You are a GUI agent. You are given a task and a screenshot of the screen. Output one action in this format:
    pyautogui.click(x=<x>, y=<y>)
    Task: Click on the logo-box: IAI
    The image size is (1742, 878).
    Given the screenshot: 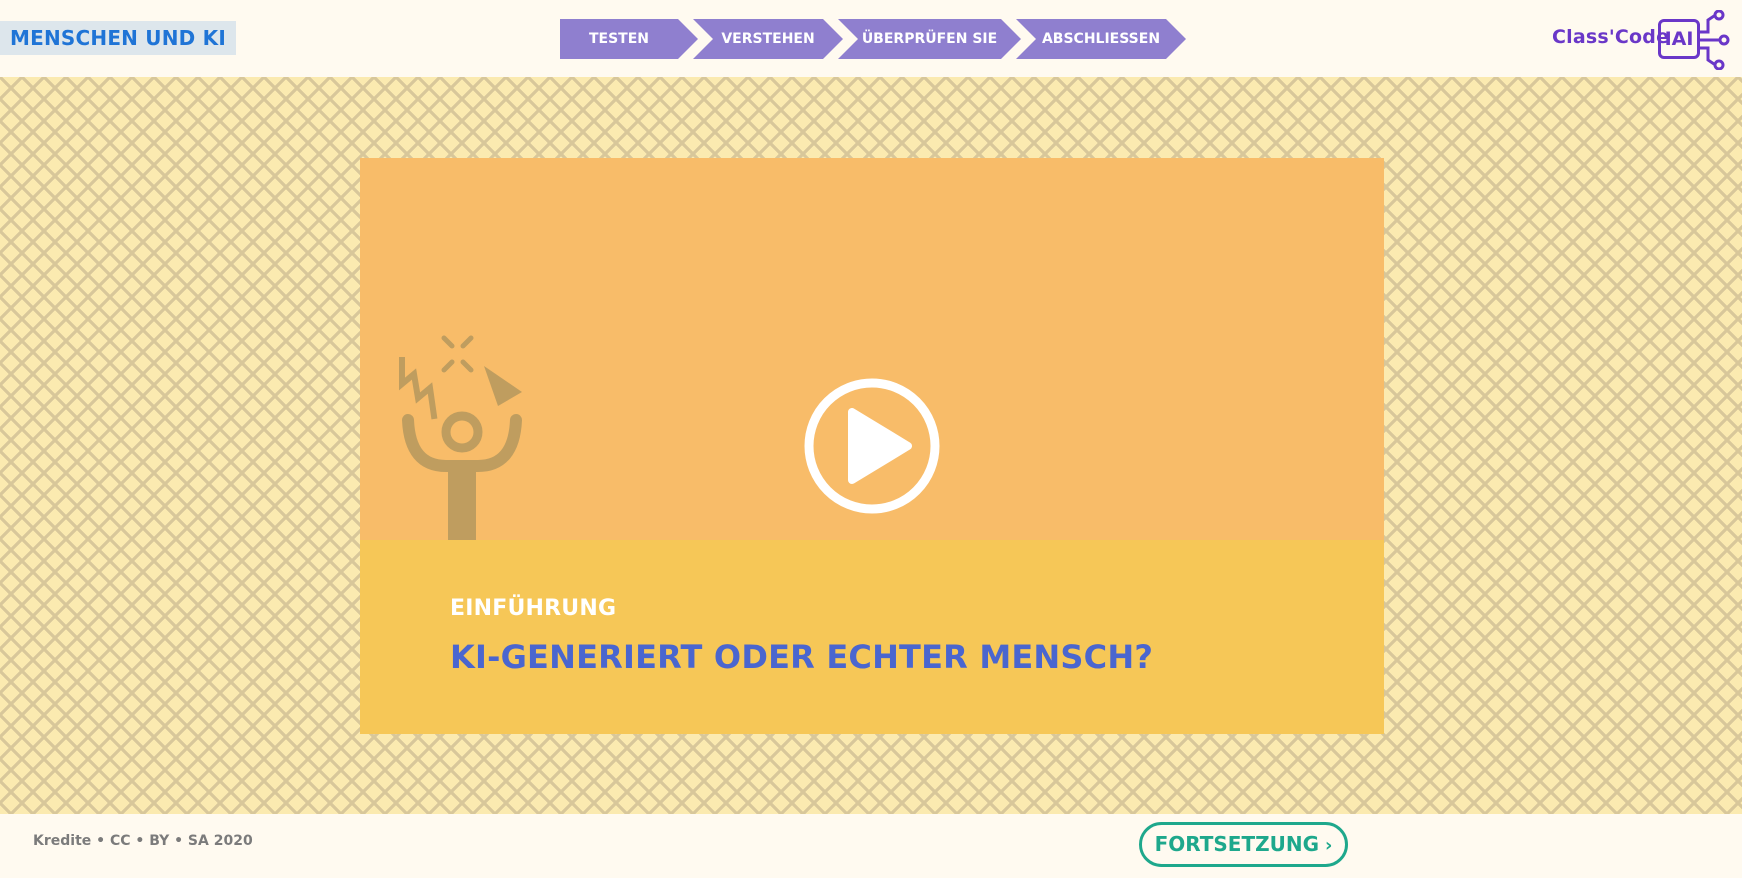 What is the action you would take?
    pyautogui.click(x=1679, y=39)
    